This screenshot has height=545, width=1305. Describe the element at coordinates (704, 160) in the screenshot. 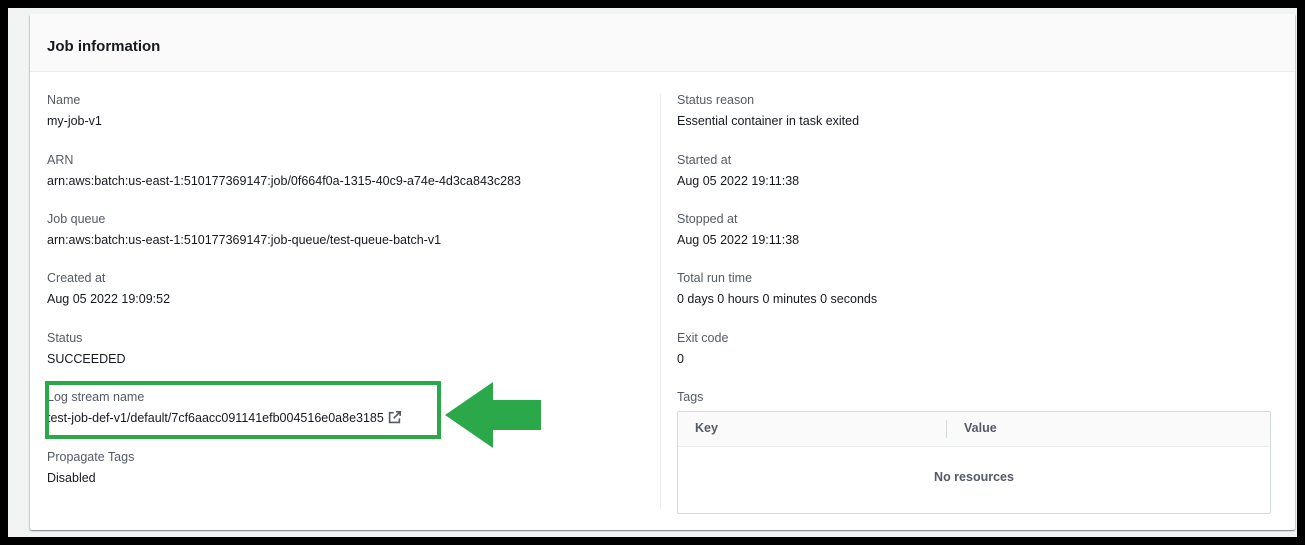

I see `field-label: Started at` at that location.